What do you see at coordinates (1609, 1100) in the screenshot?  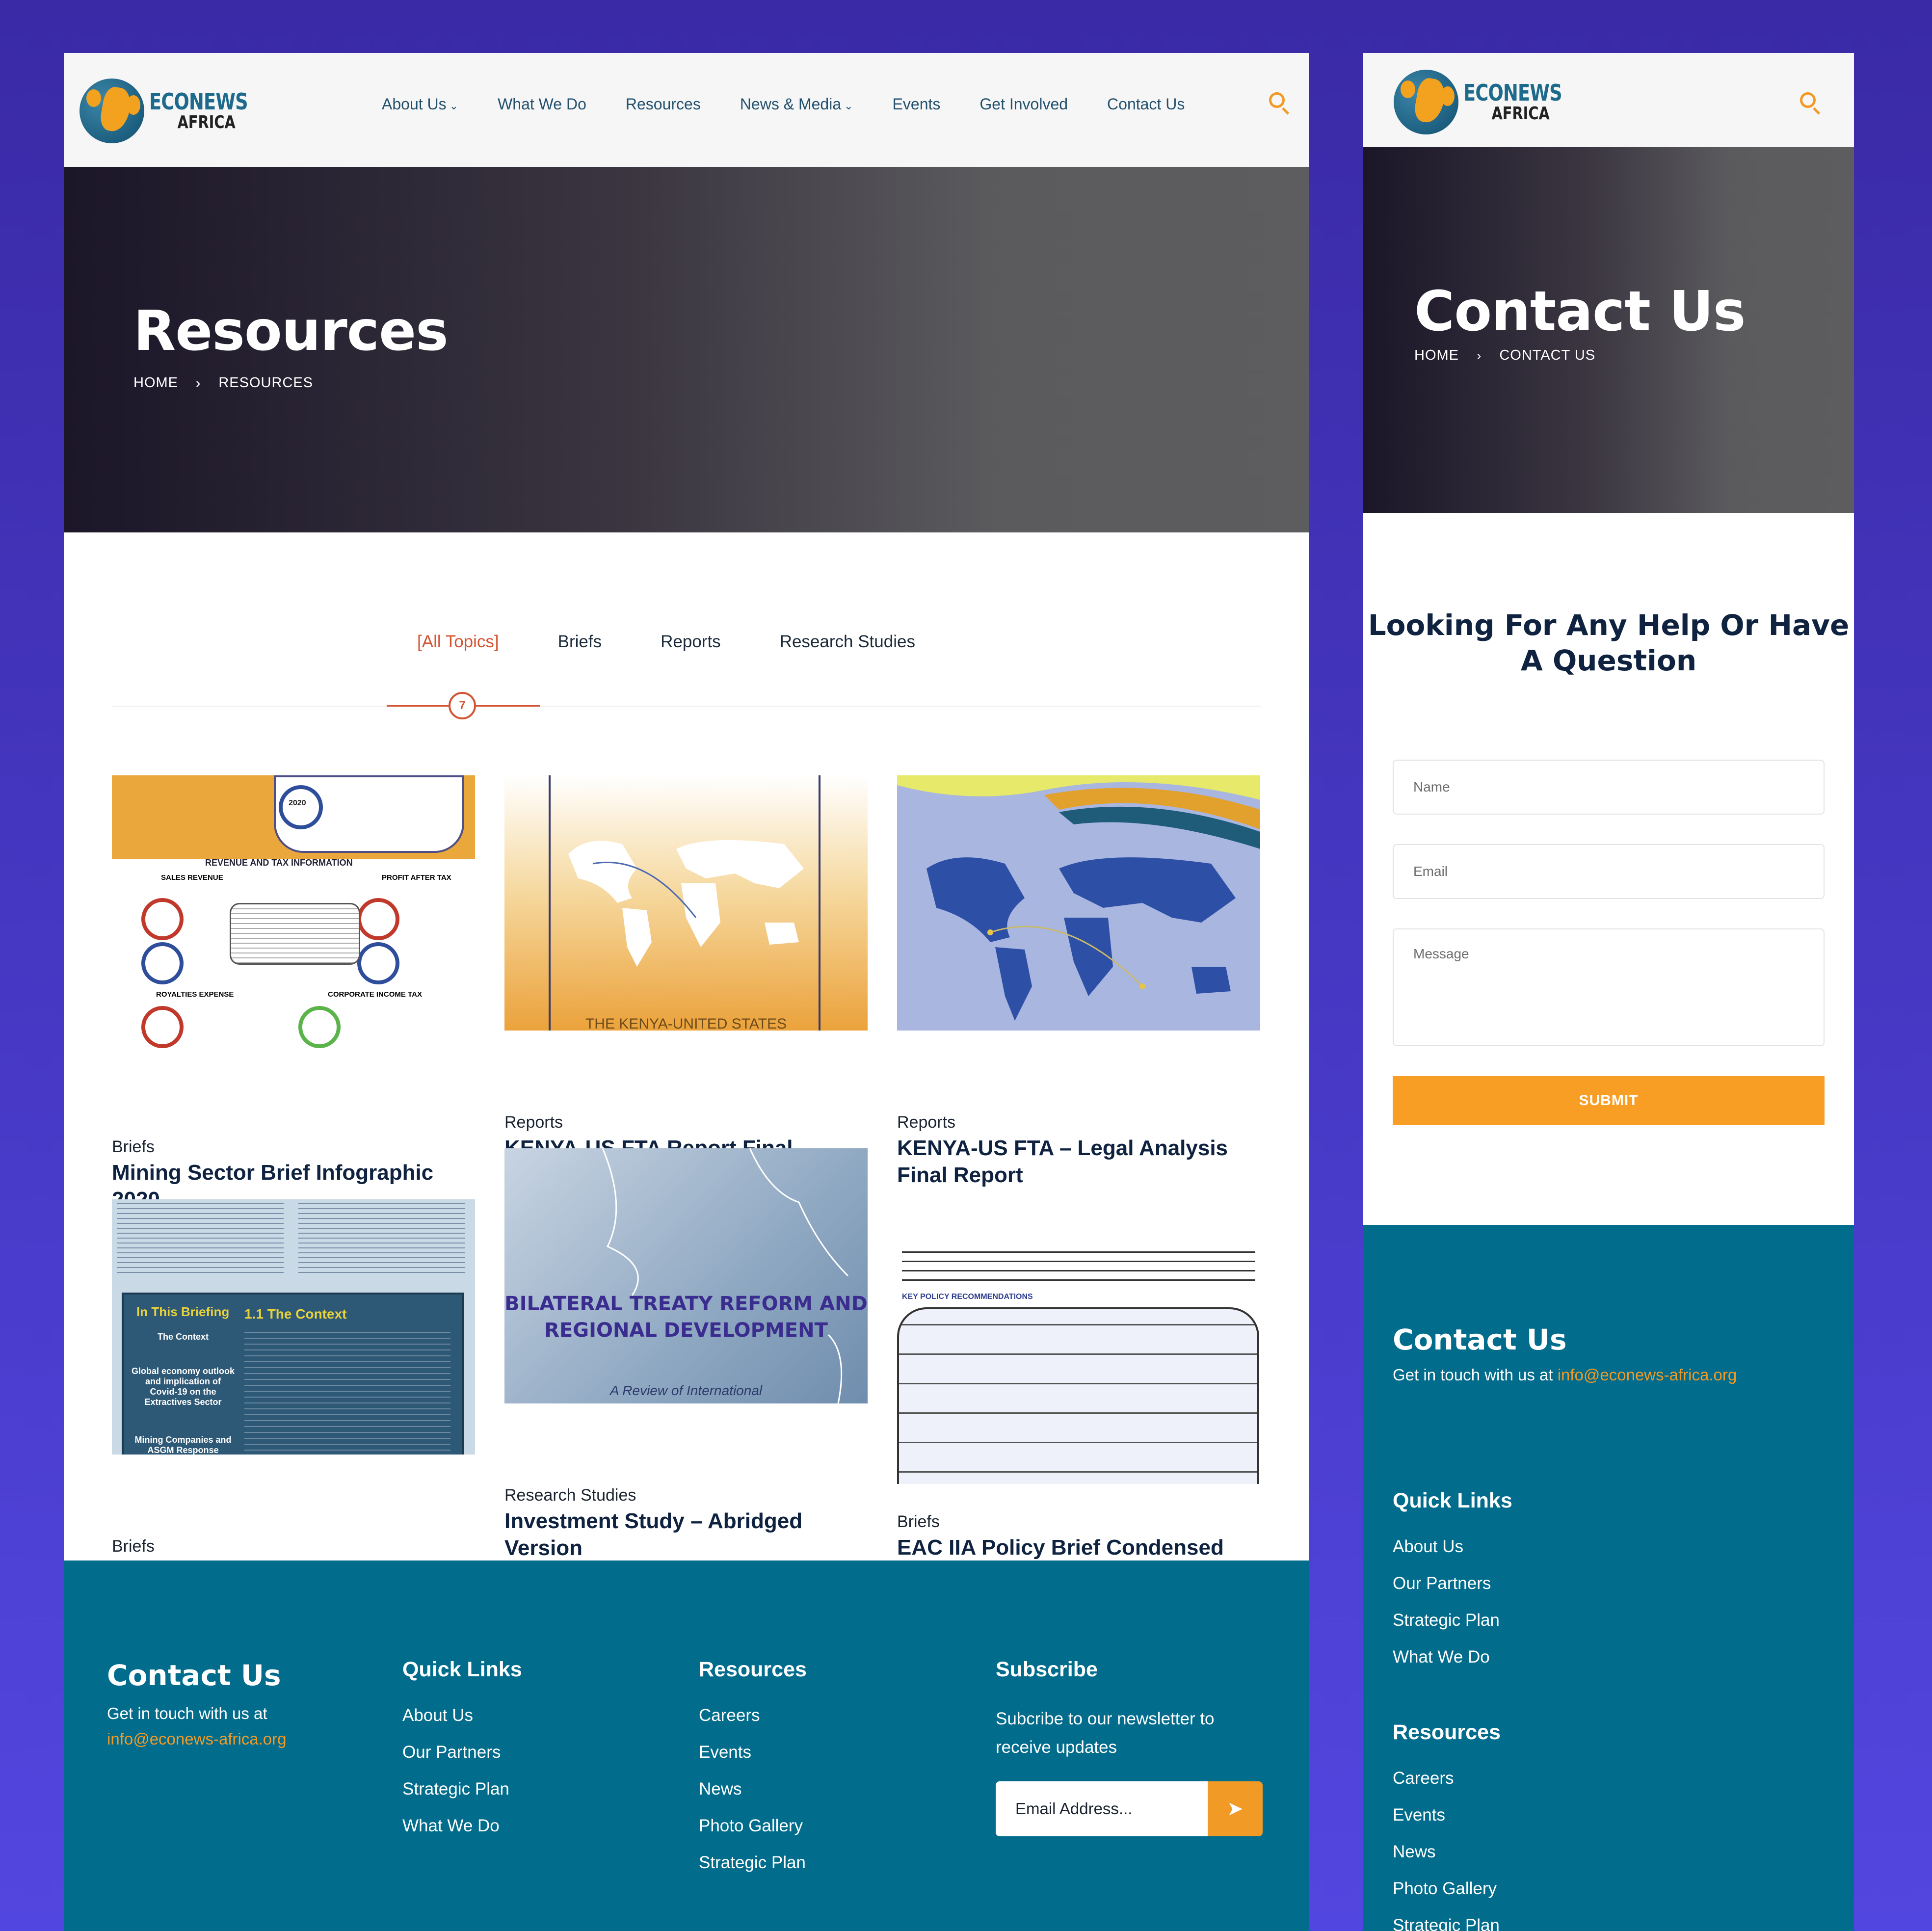 I see `submit-button: SUBMIT` at bounding box center [1609, 1100].